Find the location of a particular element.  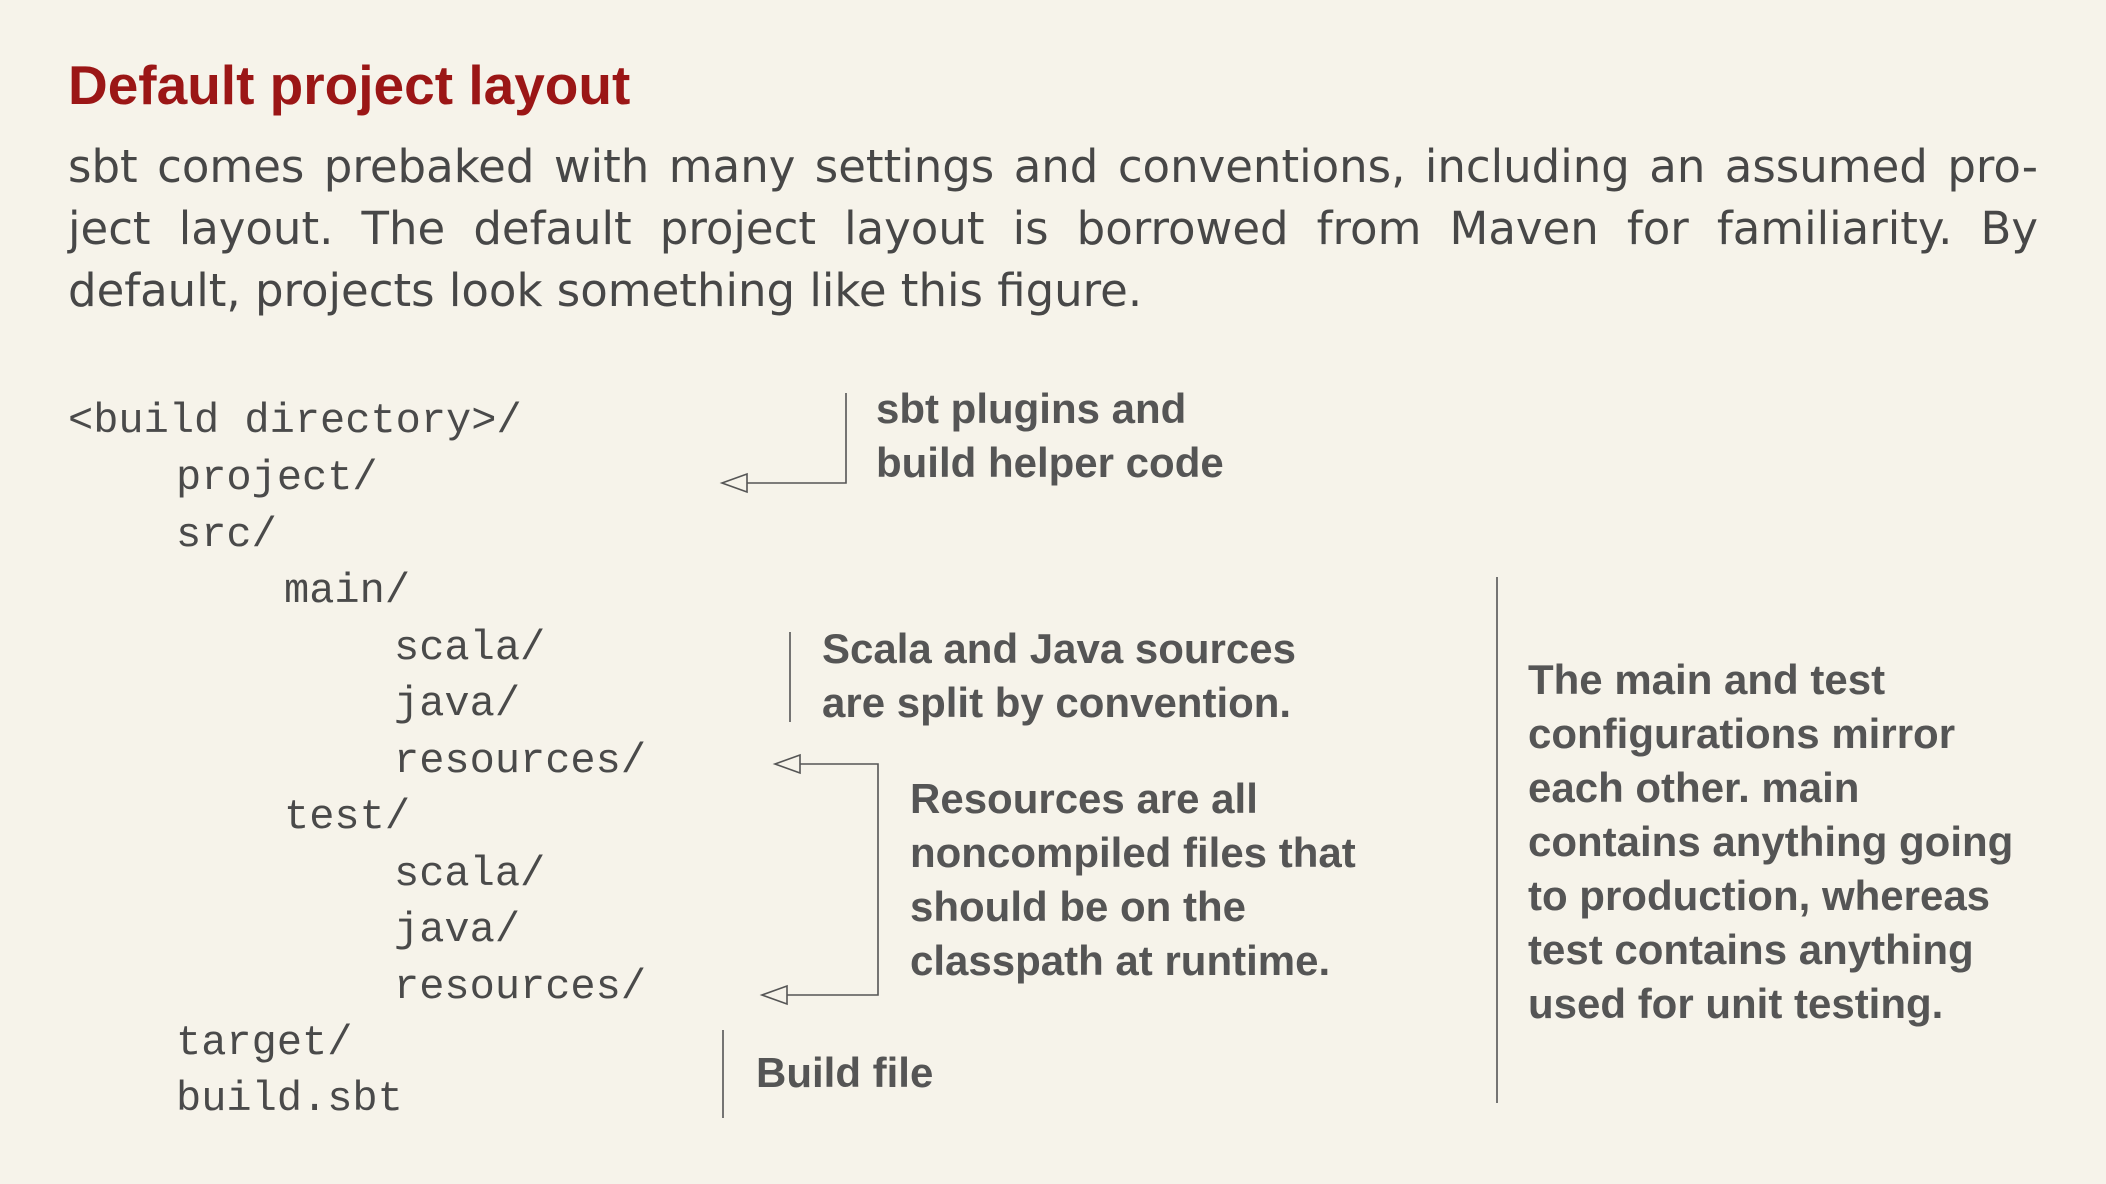

resources-main-arrowhead is located at coordinates (786, 764).